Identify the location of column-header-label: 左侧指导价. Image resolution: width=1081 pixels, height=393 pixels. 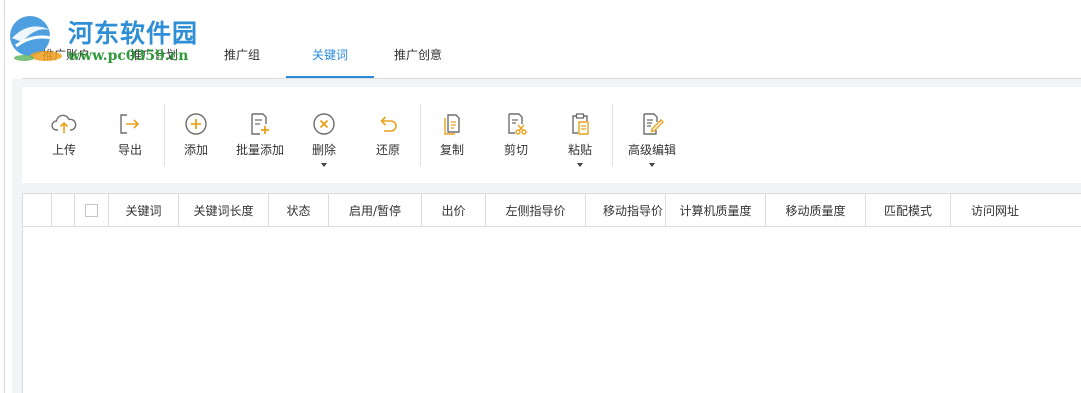
(535, 210).